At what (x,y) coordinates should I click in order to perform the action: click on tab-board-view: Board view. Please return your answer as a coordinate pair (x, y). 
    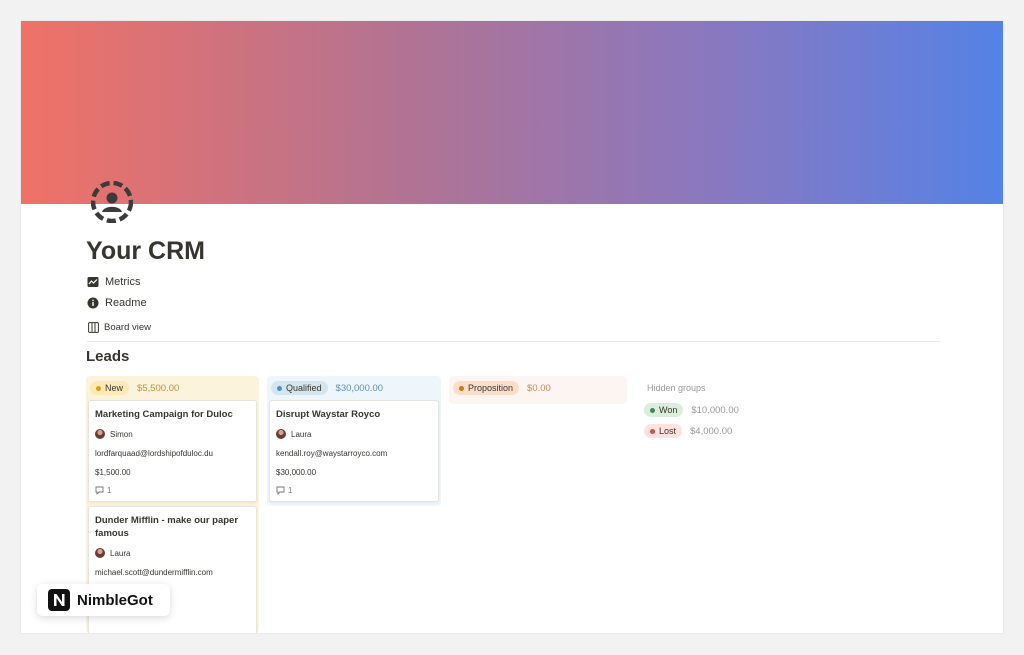
    Looking at the image, I should click on (119, 327).